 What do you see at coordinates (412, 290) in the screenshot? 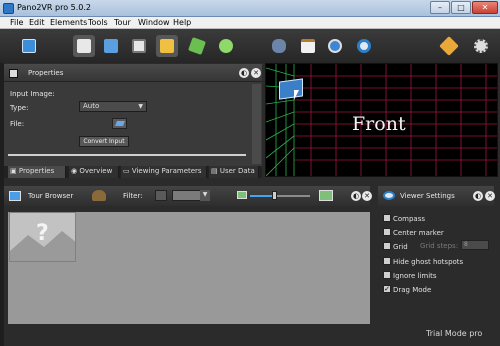
I see `drag-mode-label: Drag Mode` at bounding box center [412, 290].